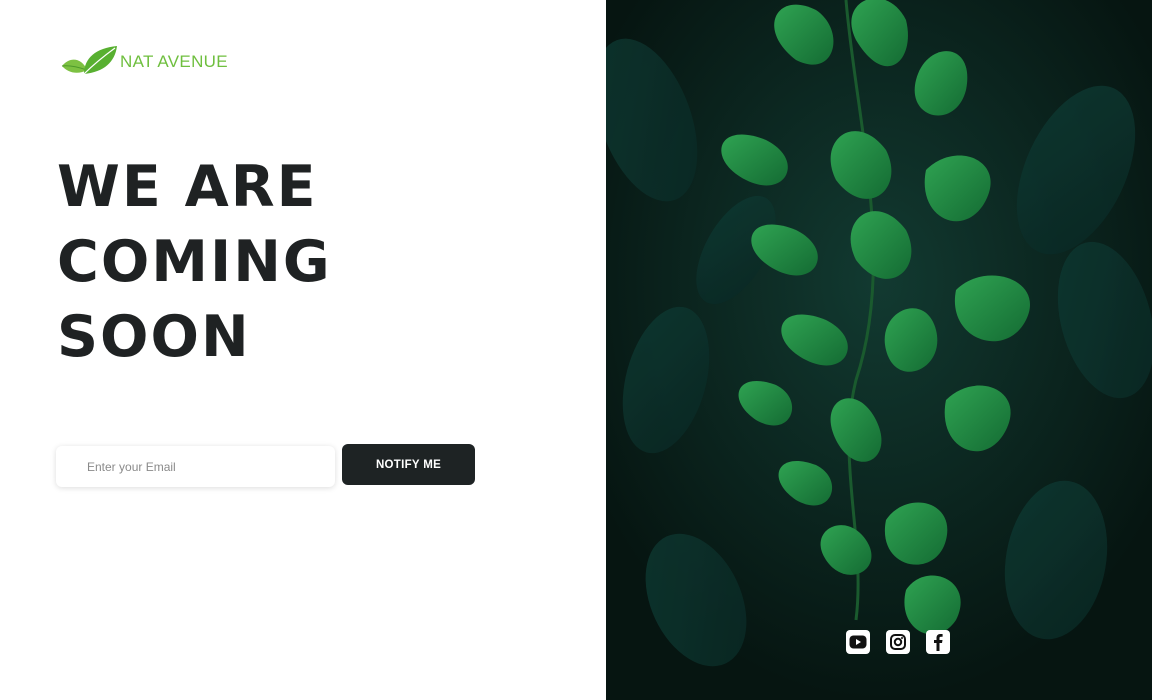 The height and width of the screenshot is (700, 1152). I want to click on headline-line-1: WE ARE, so click(187, 187).